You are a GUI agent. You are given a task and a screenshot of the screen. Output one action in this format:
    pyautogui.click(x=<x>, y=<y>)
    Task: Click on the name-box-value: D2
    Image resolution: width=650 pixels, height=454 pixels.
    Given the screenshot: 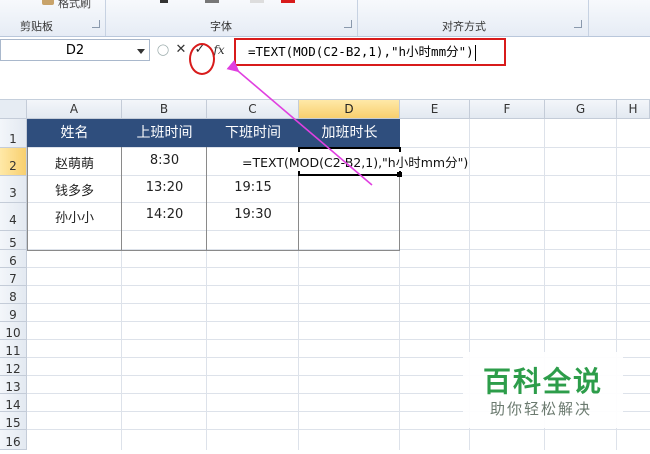 What is the action you would take?
    pyautogui.click(x=75, y=50)
    